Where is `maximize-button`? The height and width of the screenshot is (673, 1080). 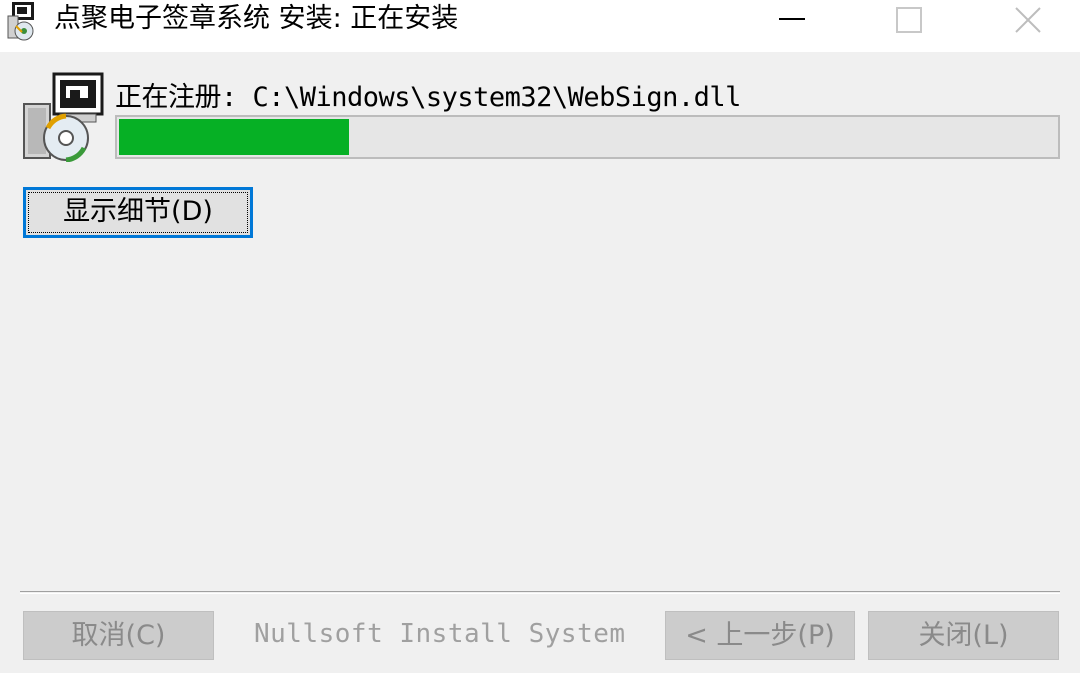 maximize-button is located at coordinates (908, 20).